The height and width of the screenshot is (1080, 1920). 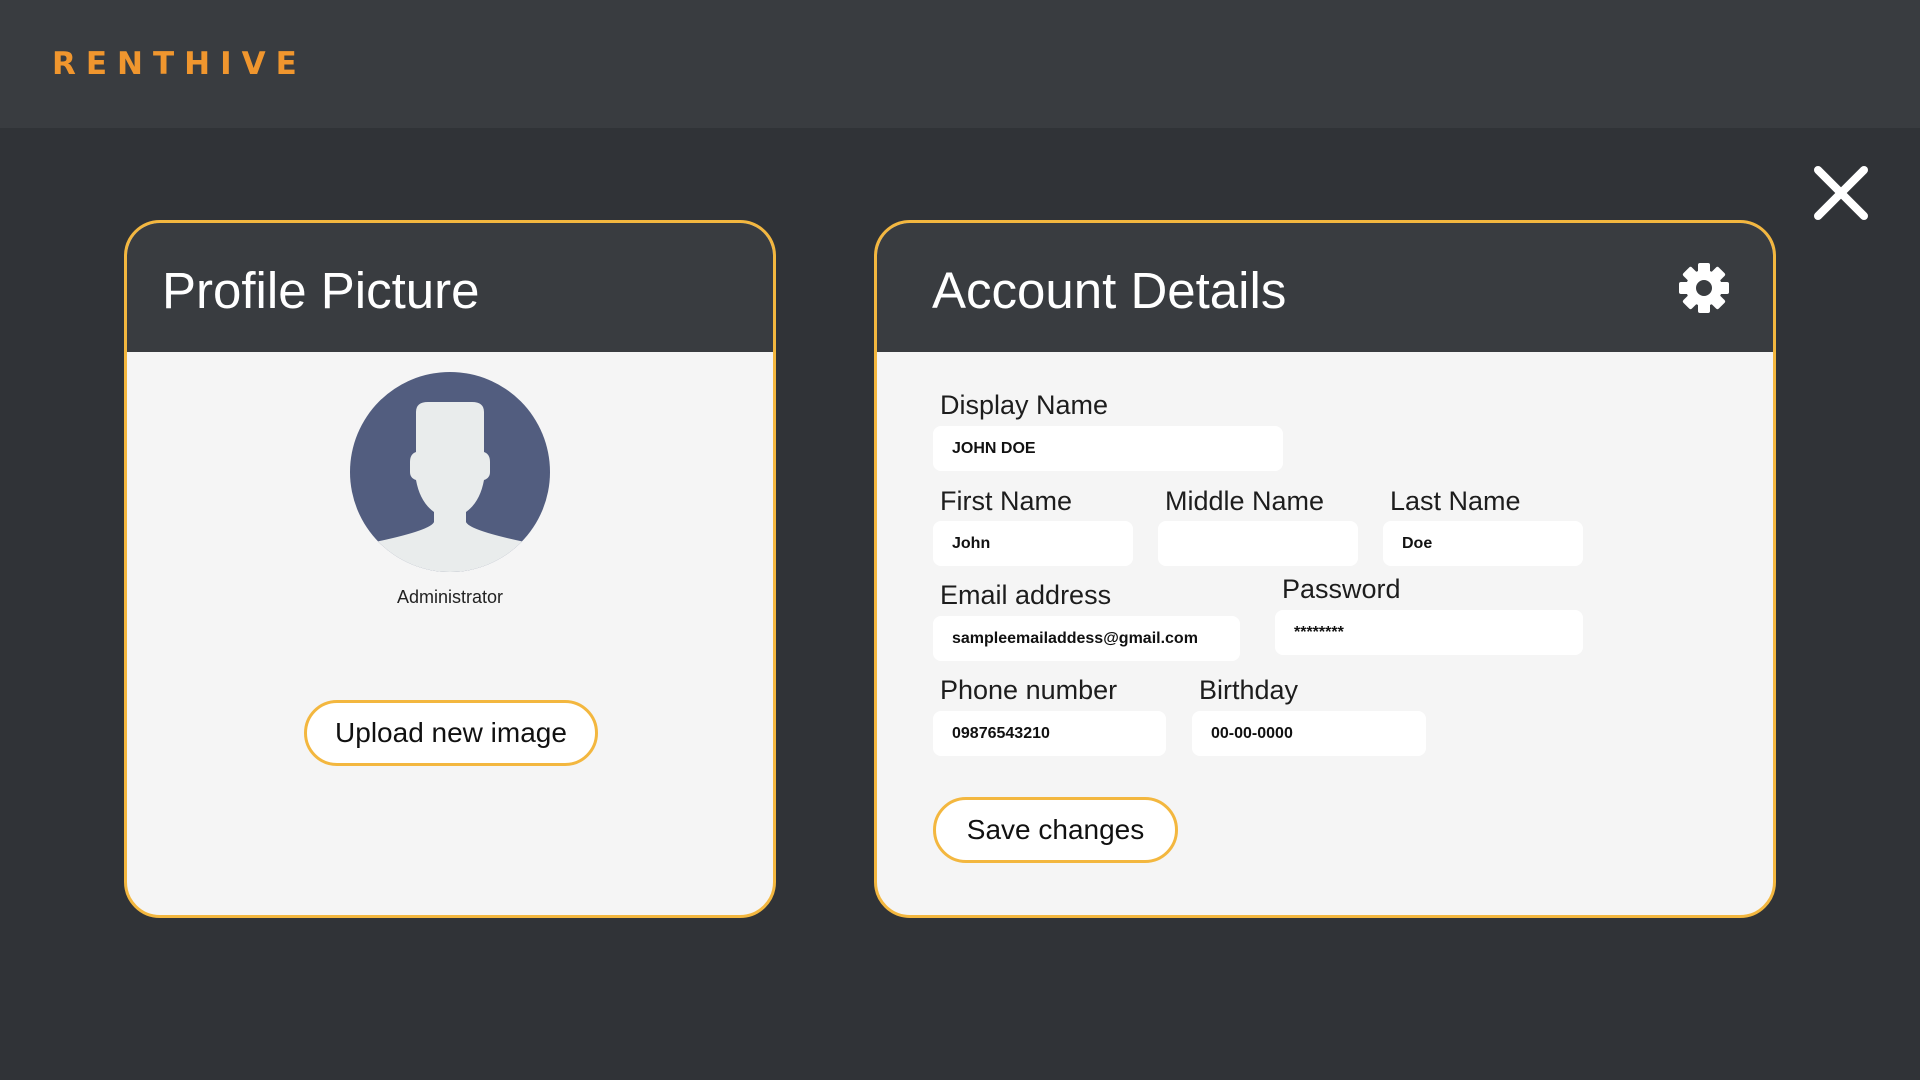 I want to click on birthday-field, so click(x=1309, y=733).